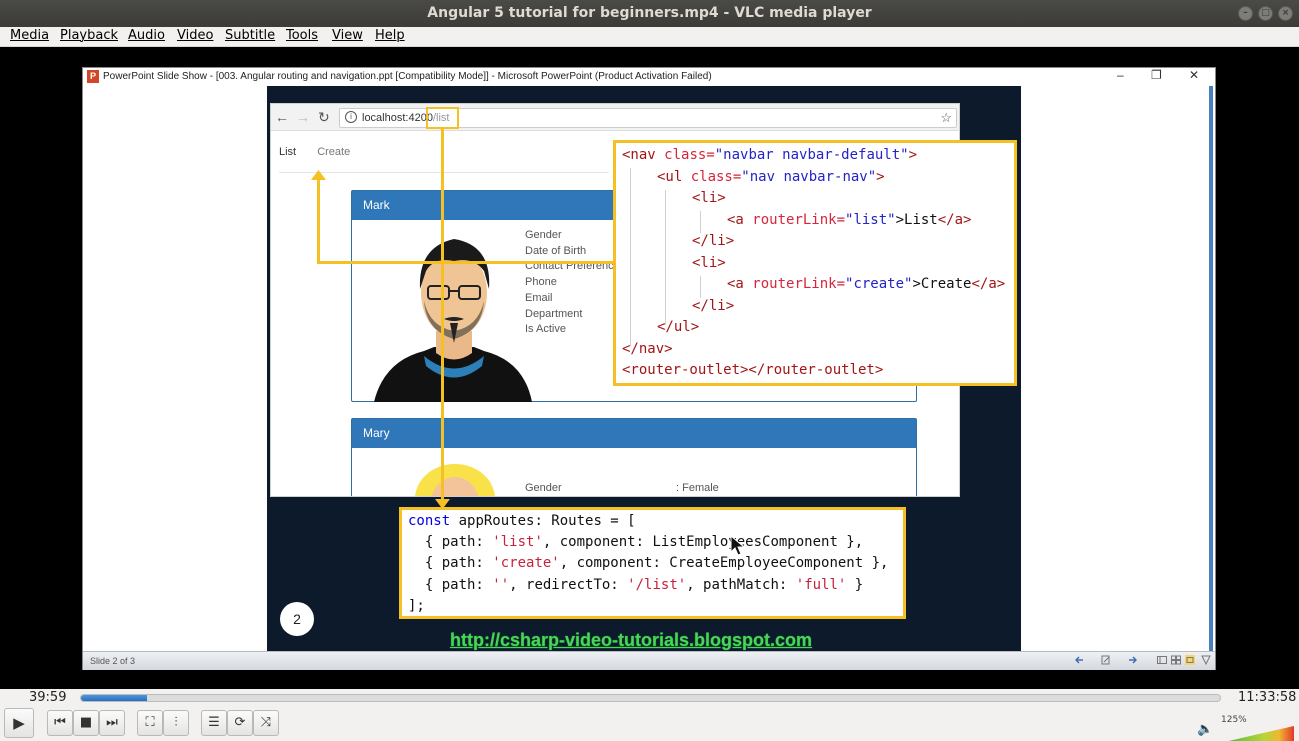 This screenshot has width=1299, height=741. What do you see at coordinates (946, 117) in the screenshot?
I see `bookmark-star-icon: ☆` at bounding box center [946, 117].